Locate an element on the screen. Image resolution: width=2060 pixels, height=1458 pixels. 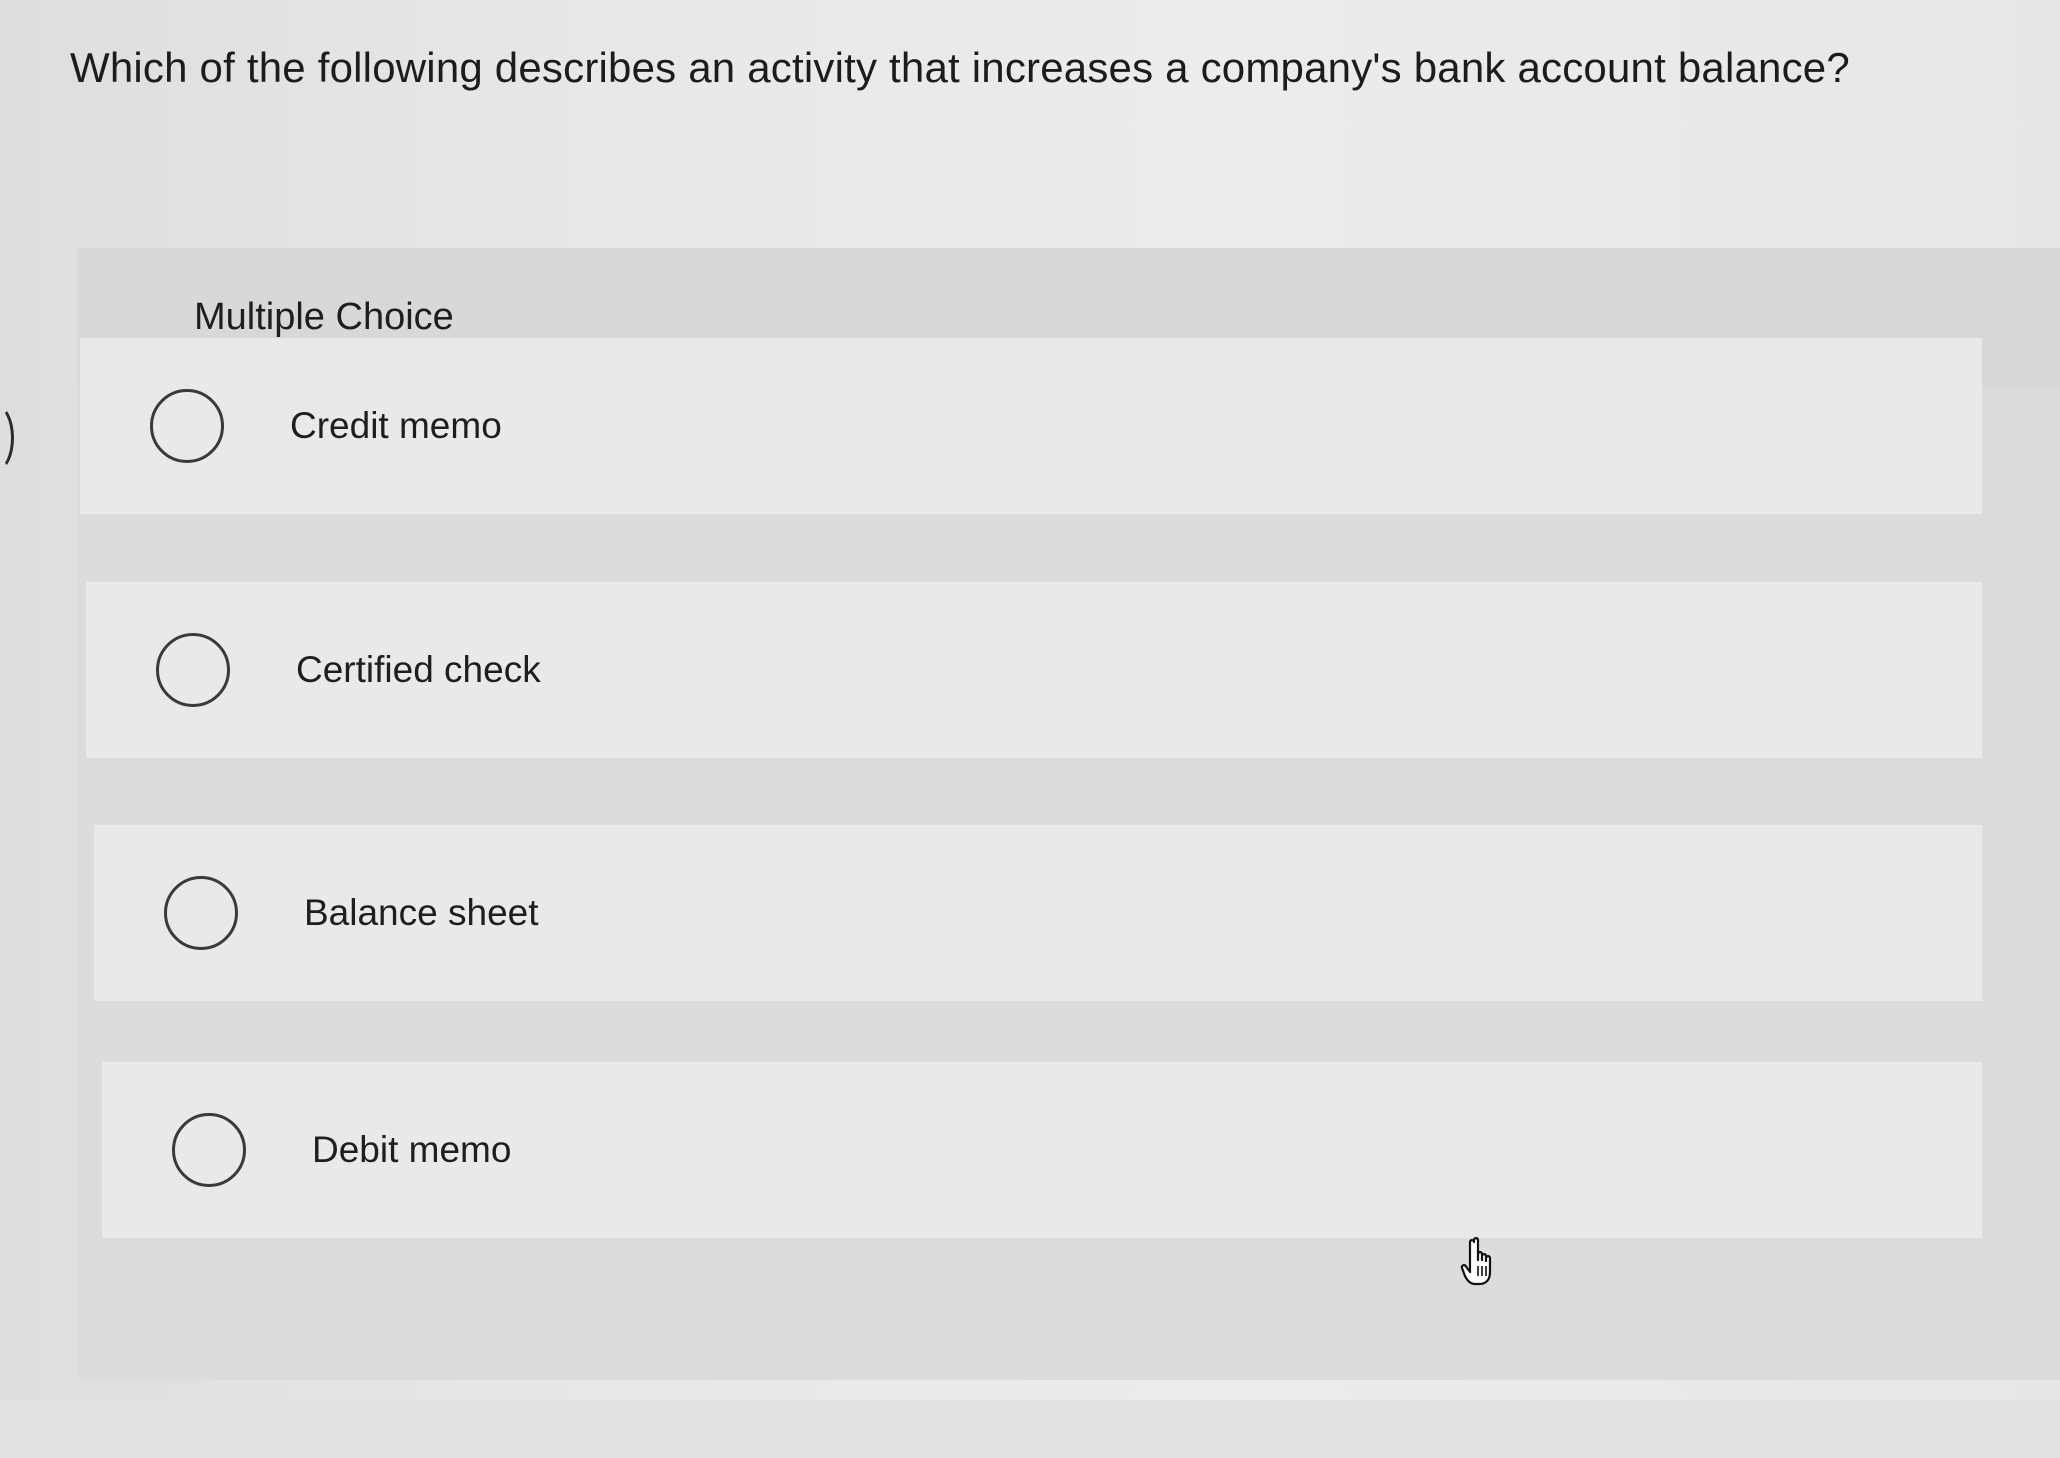
hand-pointer-icon is located at coordinates (1476, 1261).